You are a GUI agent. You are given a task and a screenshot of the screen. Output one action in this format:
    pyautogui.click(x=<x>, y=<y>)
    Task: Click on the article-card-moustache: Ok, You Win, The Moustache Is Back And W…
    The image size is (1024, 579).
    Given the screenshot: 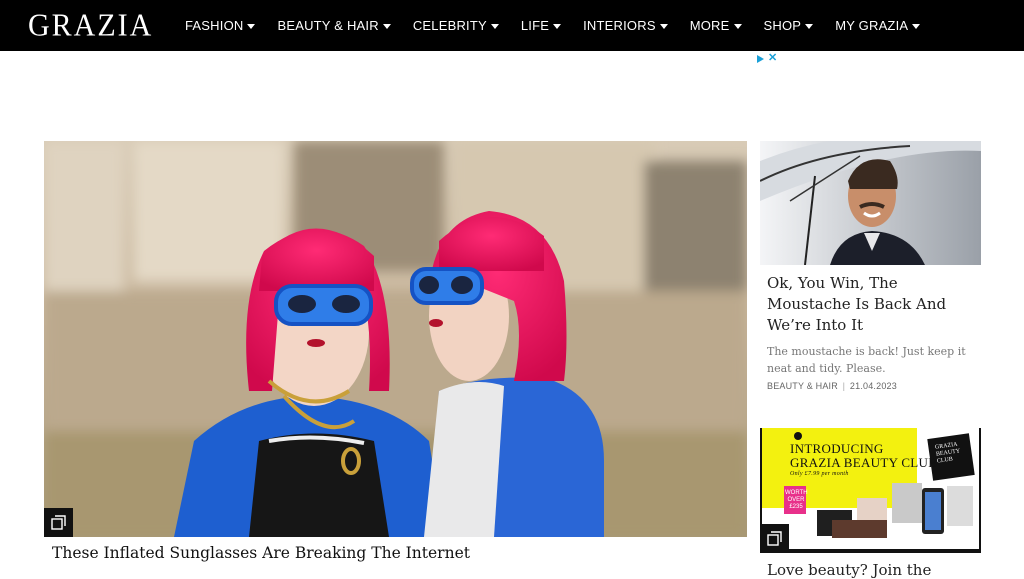 What is the action you would take?
    pyautogui.click(x=870, y=266)
    